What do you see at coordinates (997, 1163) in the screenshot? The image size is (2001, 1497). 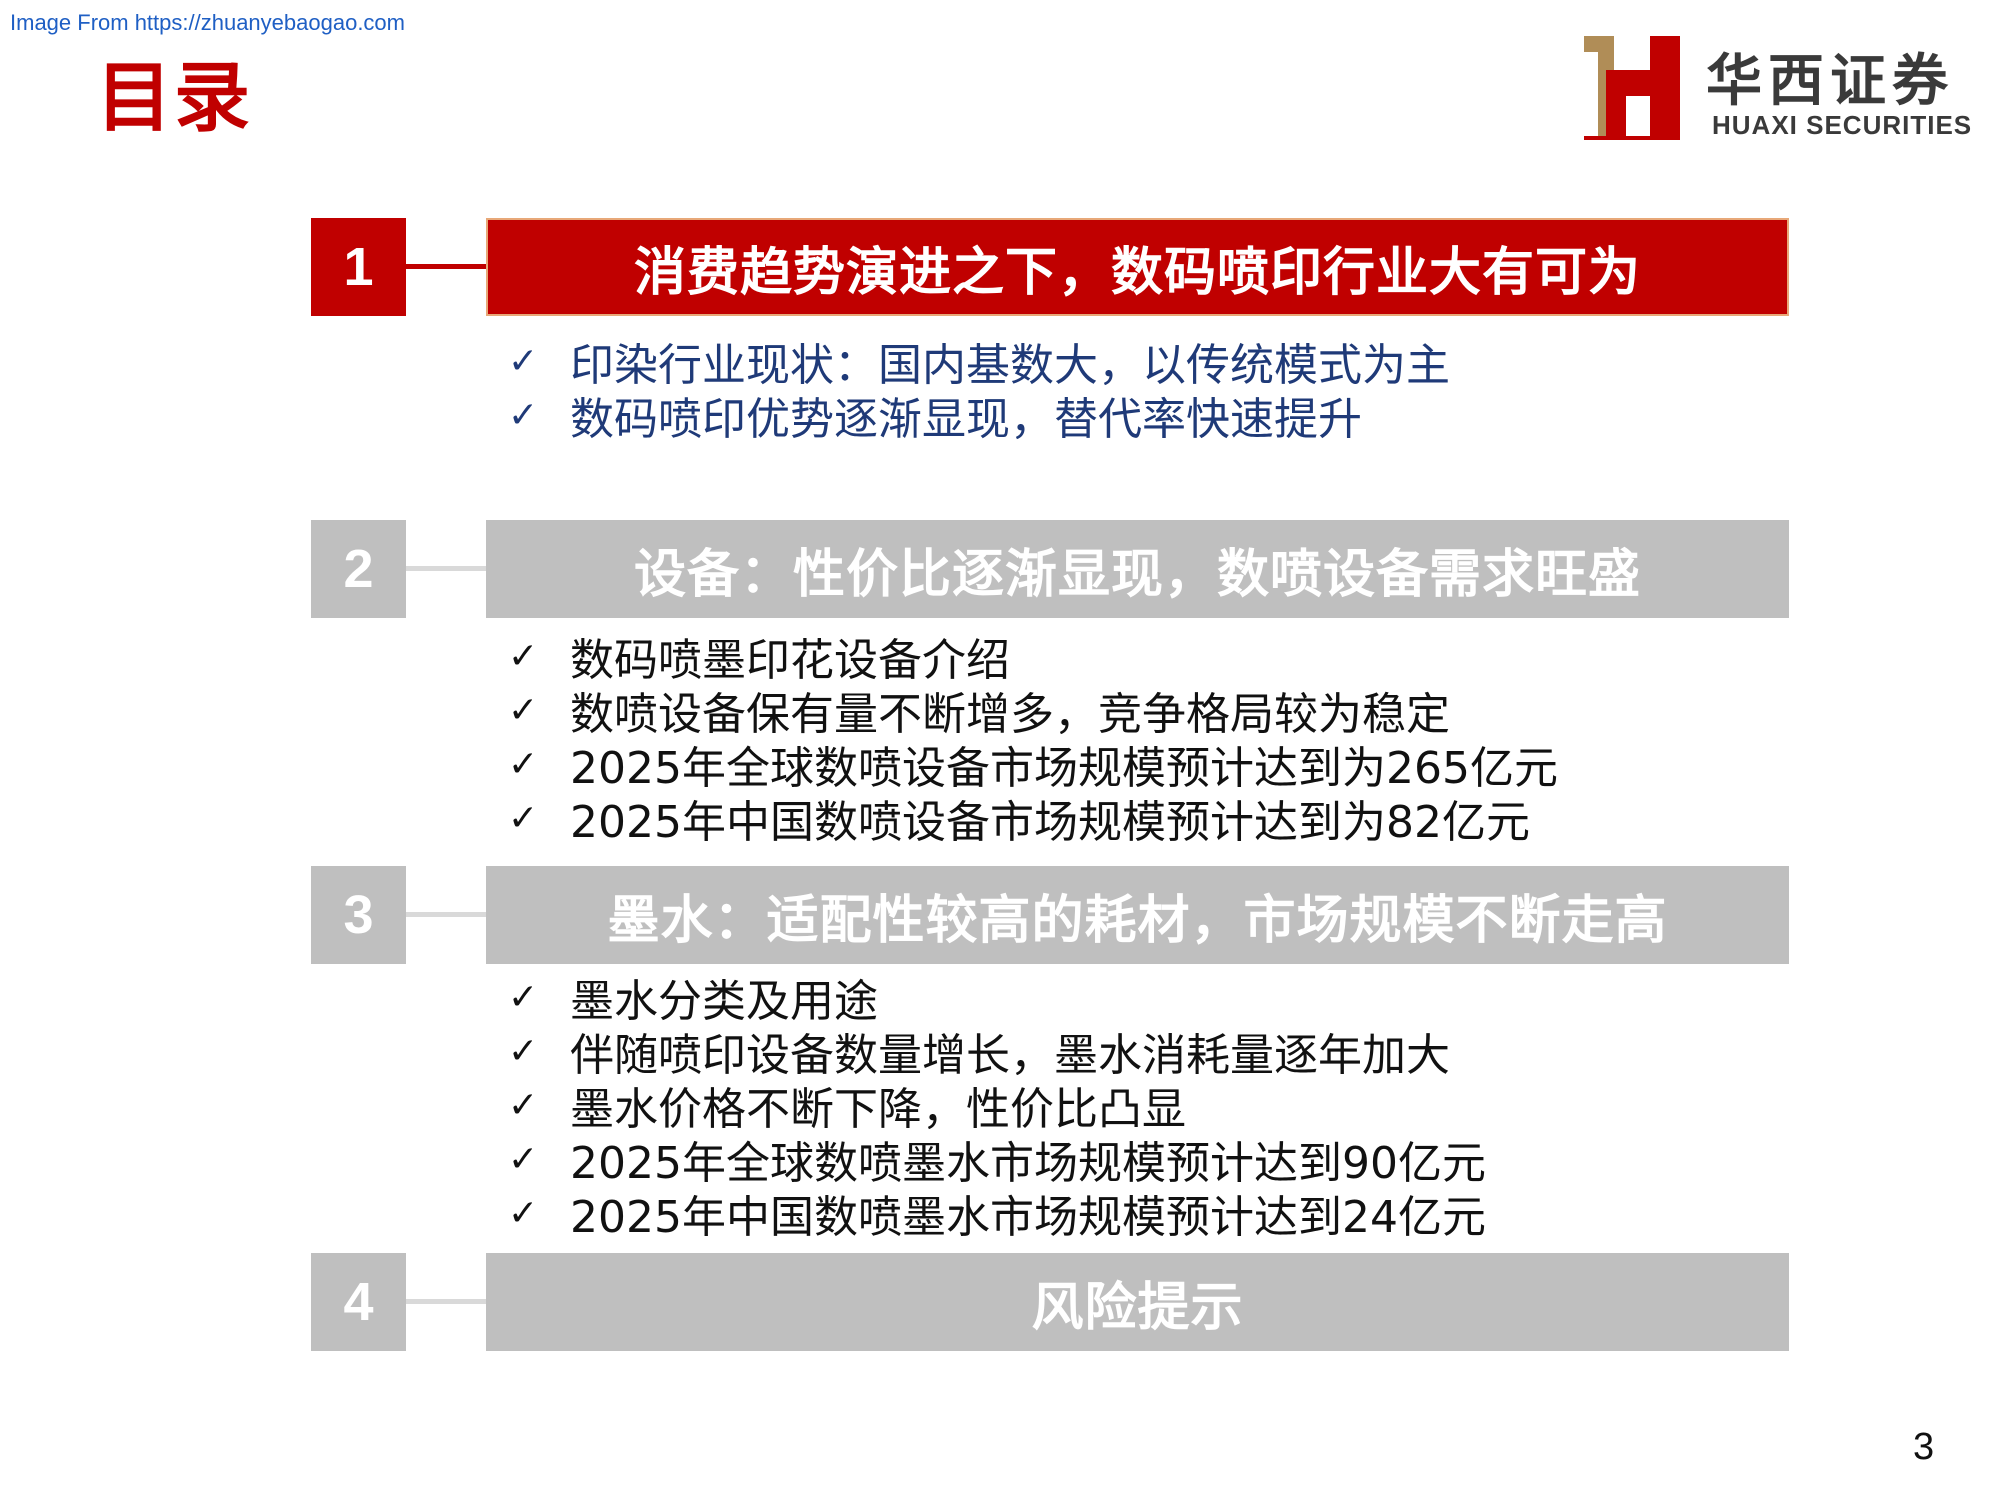 I see `list-item: ✓ 2025年全球数喷墨水市场规模预计达到90亿元` at bounding box center [997, 1163].